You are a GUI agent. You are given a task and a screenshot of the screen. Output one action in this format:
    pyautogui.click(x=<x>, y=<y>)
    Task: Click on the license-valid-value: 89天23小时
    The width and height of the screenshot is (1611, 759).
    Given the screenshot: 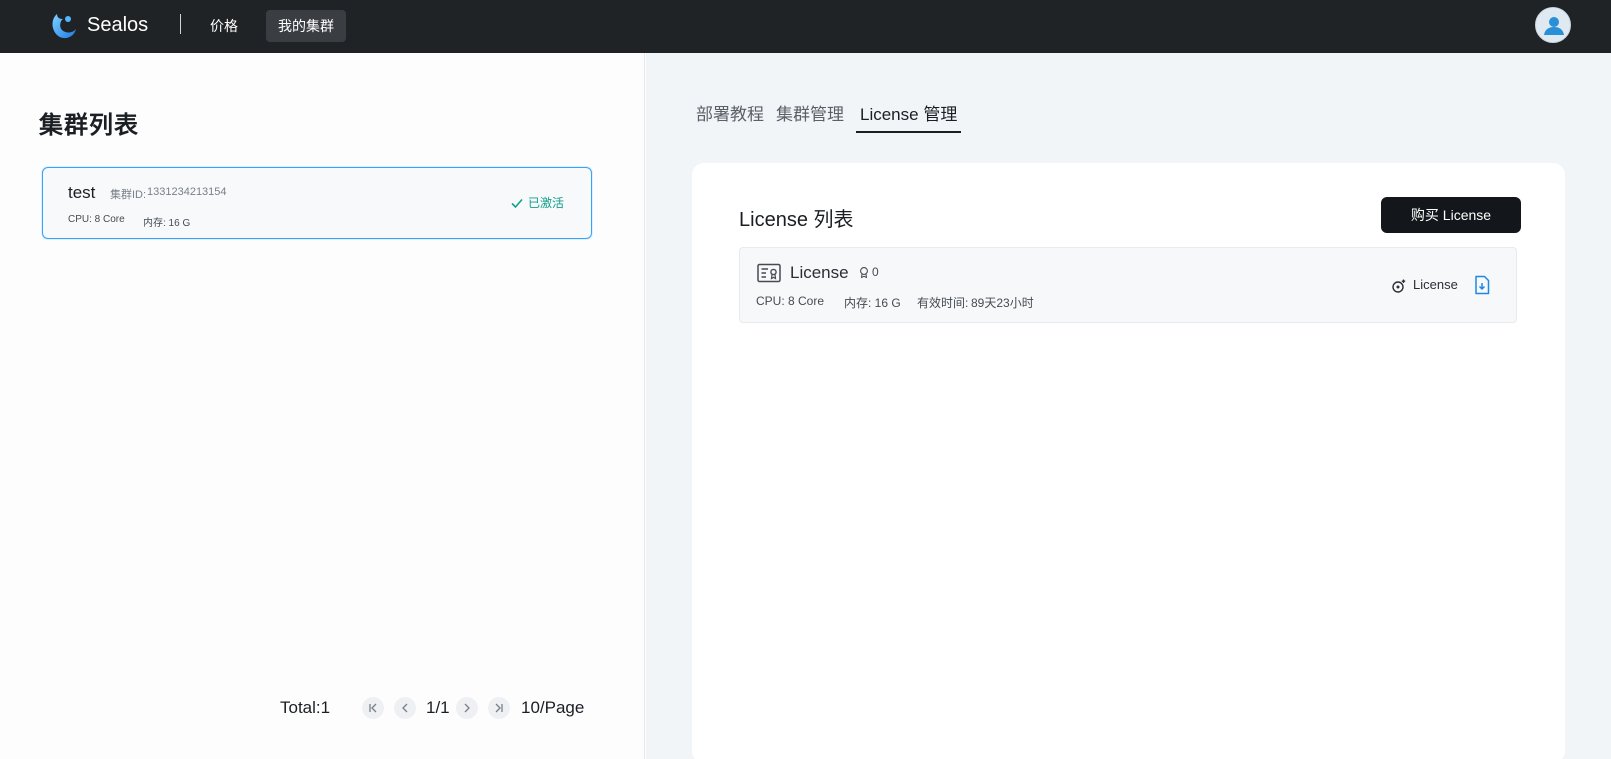 What is the action you would take?
    pyautogui.click(x=1002, y=303)
    